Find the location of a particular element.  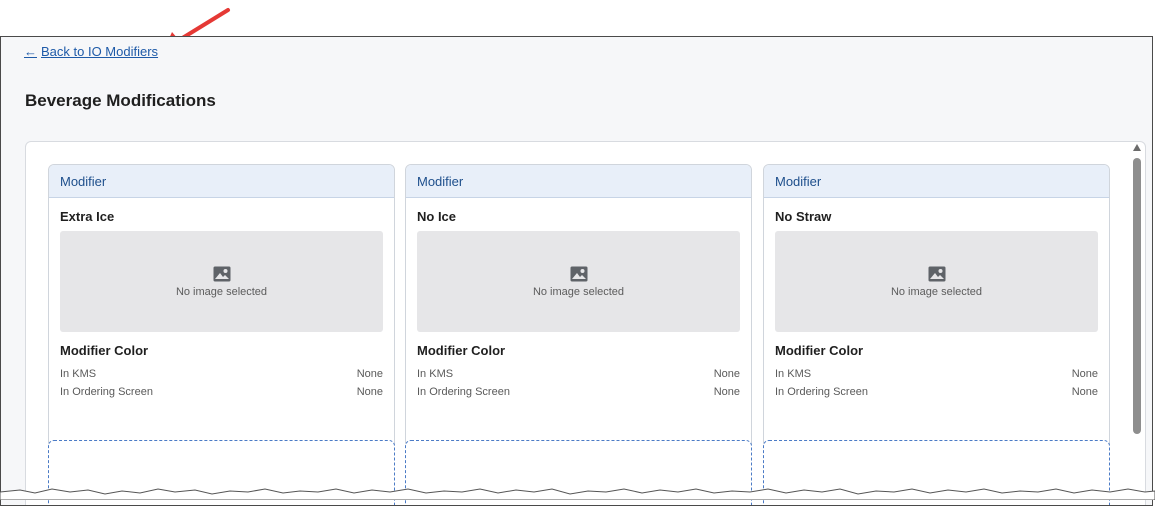

page-title: Beverage Modifications is located at coordinates (120, 100).